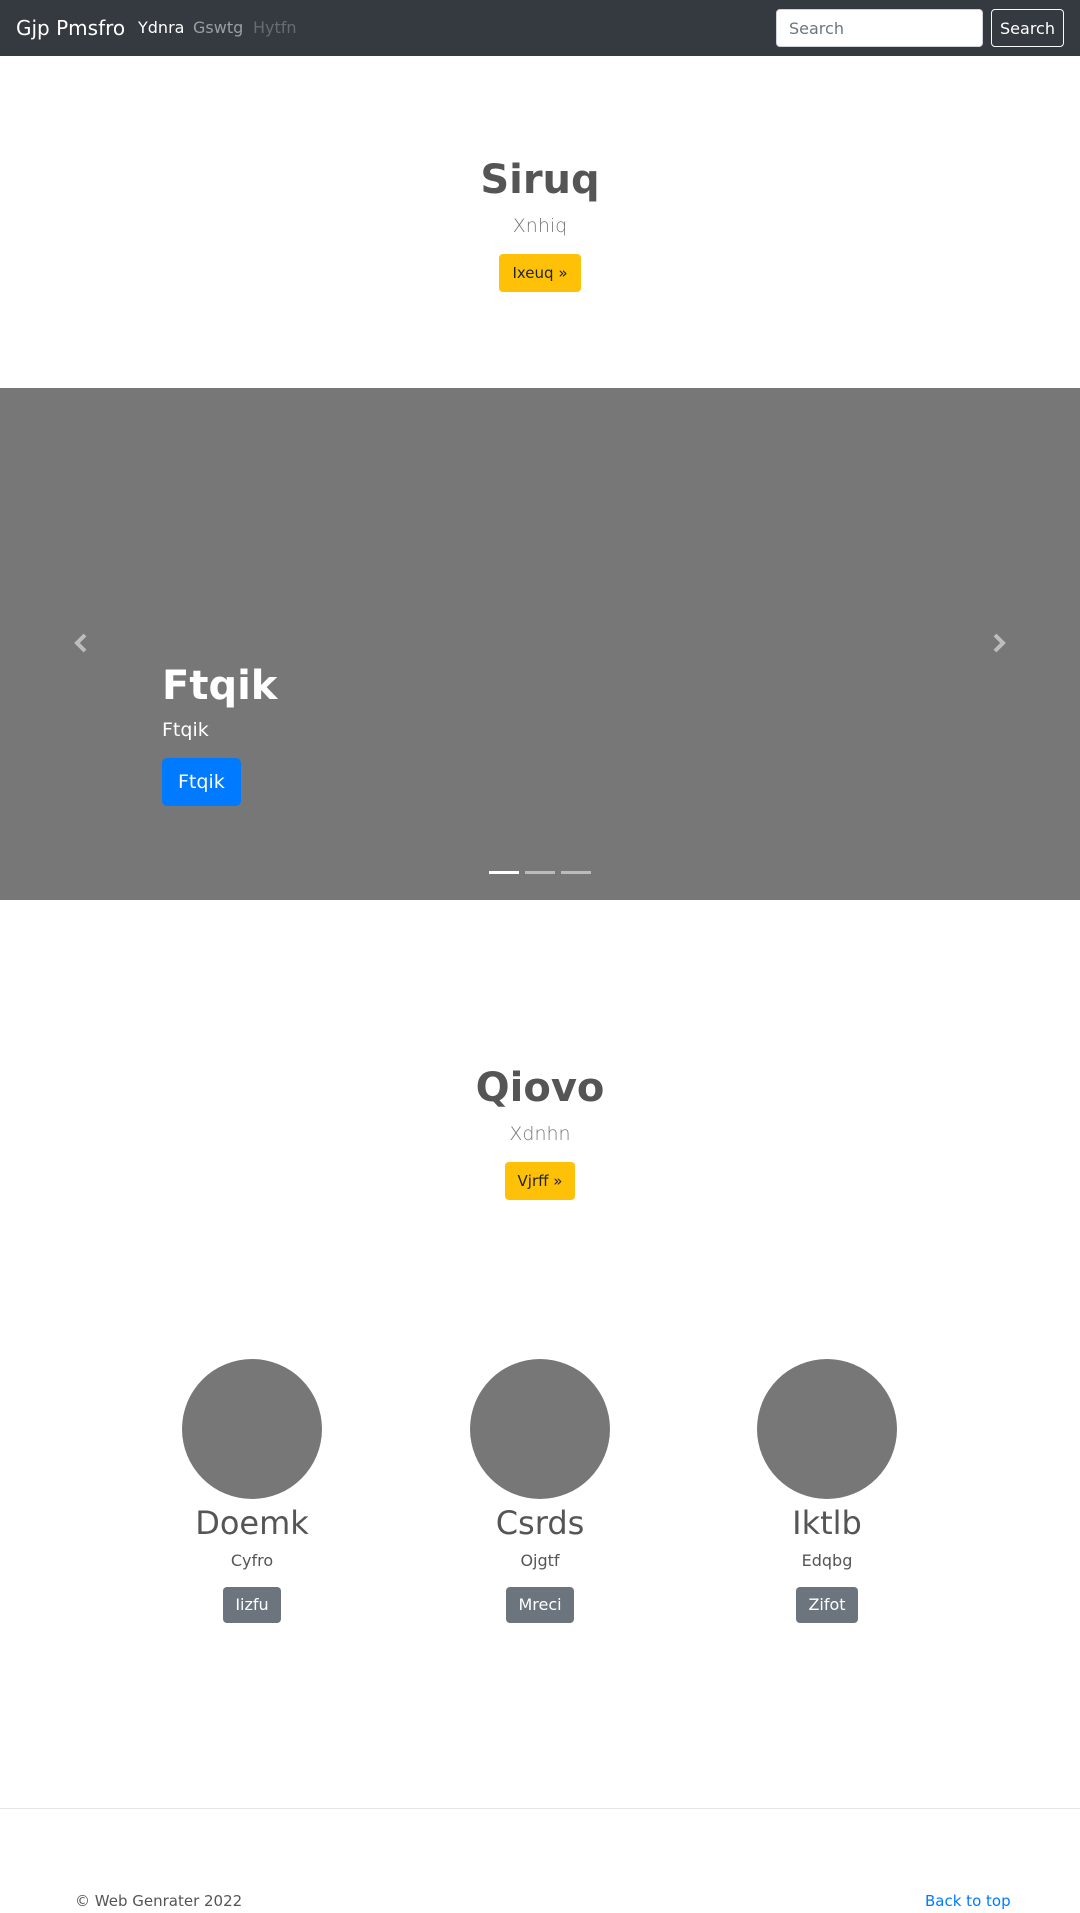 The width and height of the screenshot is (1080, 1913). I want to click on search-input, so click(879, 28).